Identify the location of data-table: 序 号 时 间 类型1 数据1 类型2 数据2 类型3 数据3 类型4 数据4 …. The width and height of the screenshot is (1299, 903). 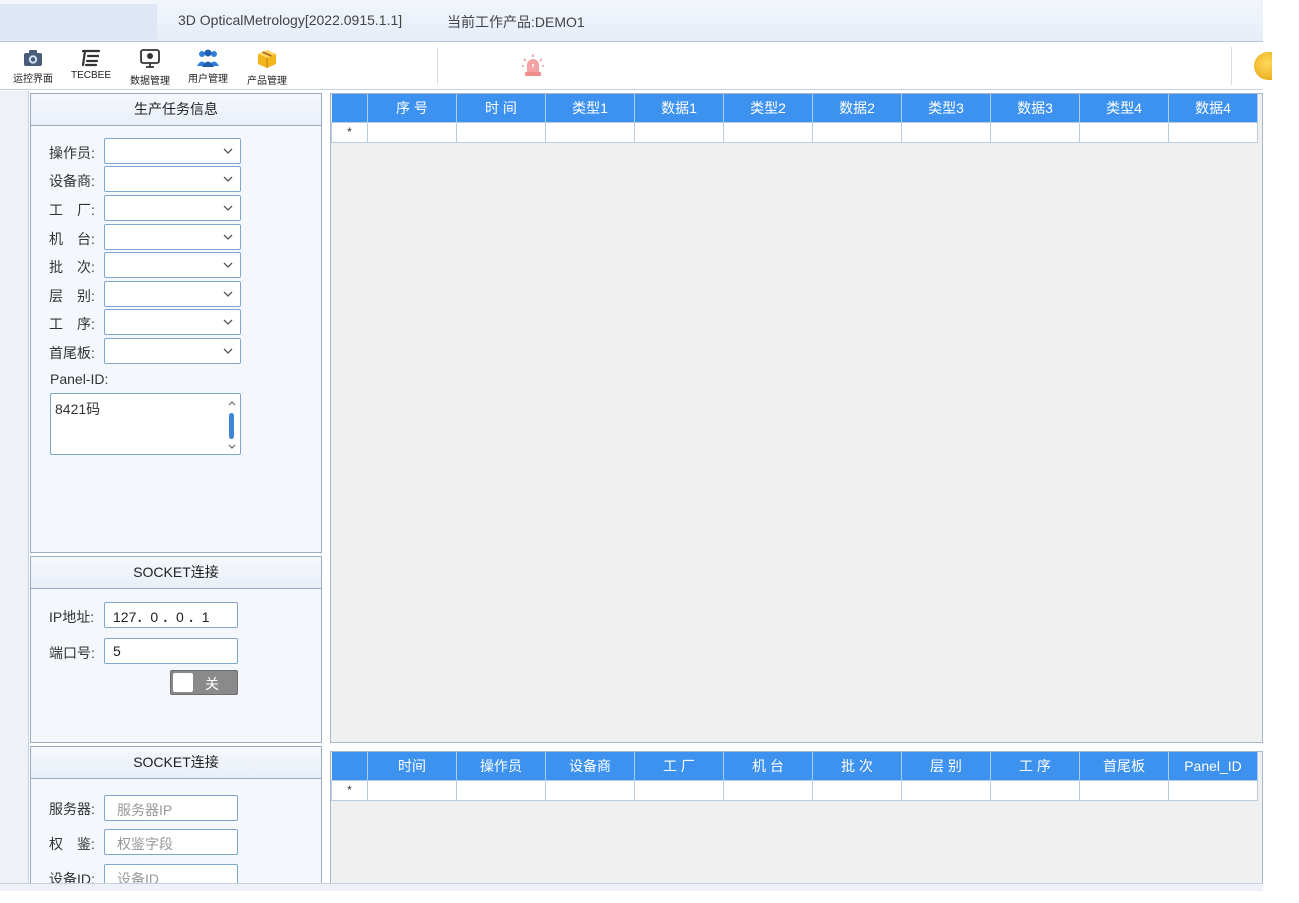
(794, 118).